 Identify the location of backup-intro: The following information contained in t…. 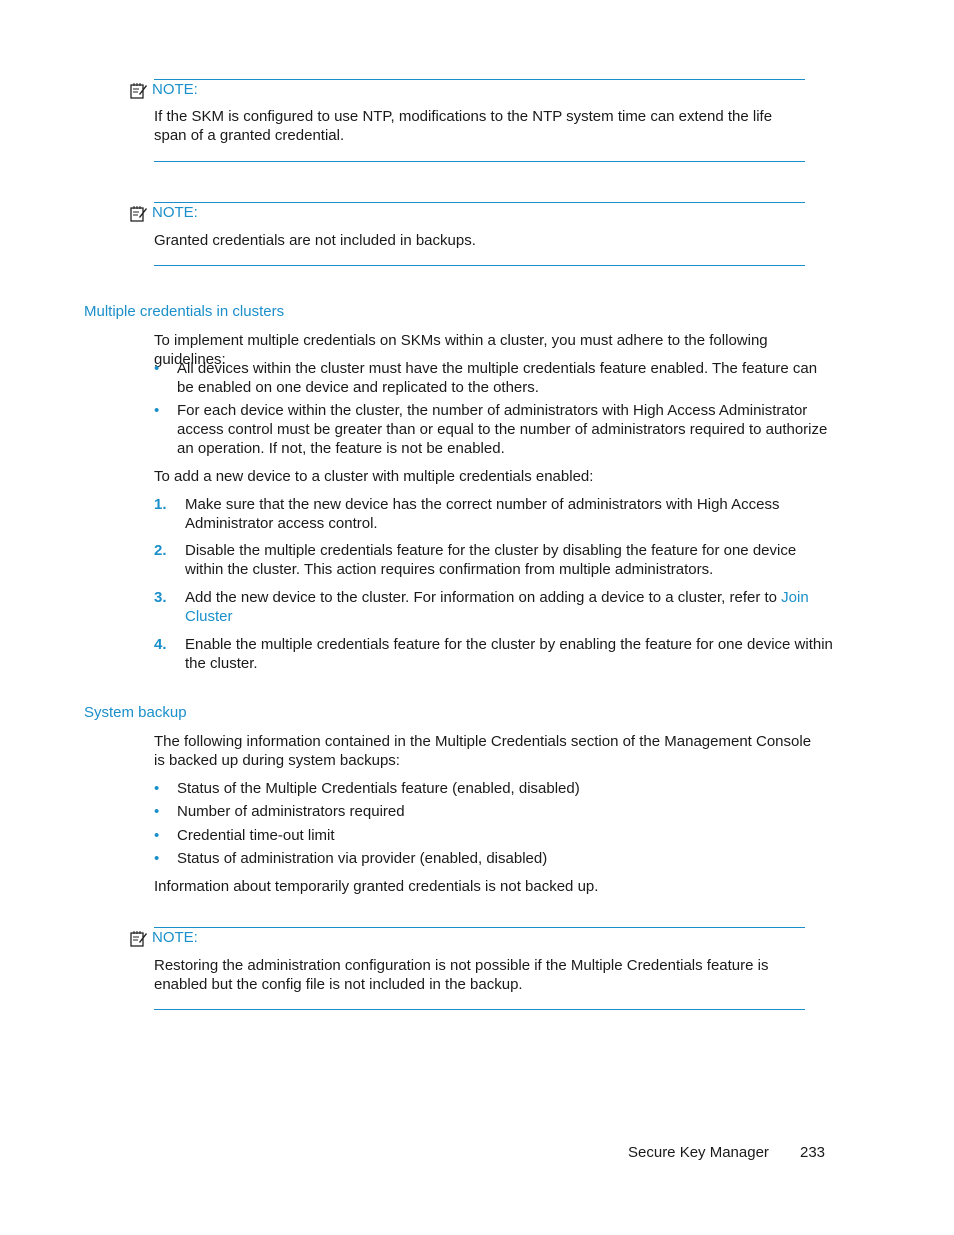
(483, 751).